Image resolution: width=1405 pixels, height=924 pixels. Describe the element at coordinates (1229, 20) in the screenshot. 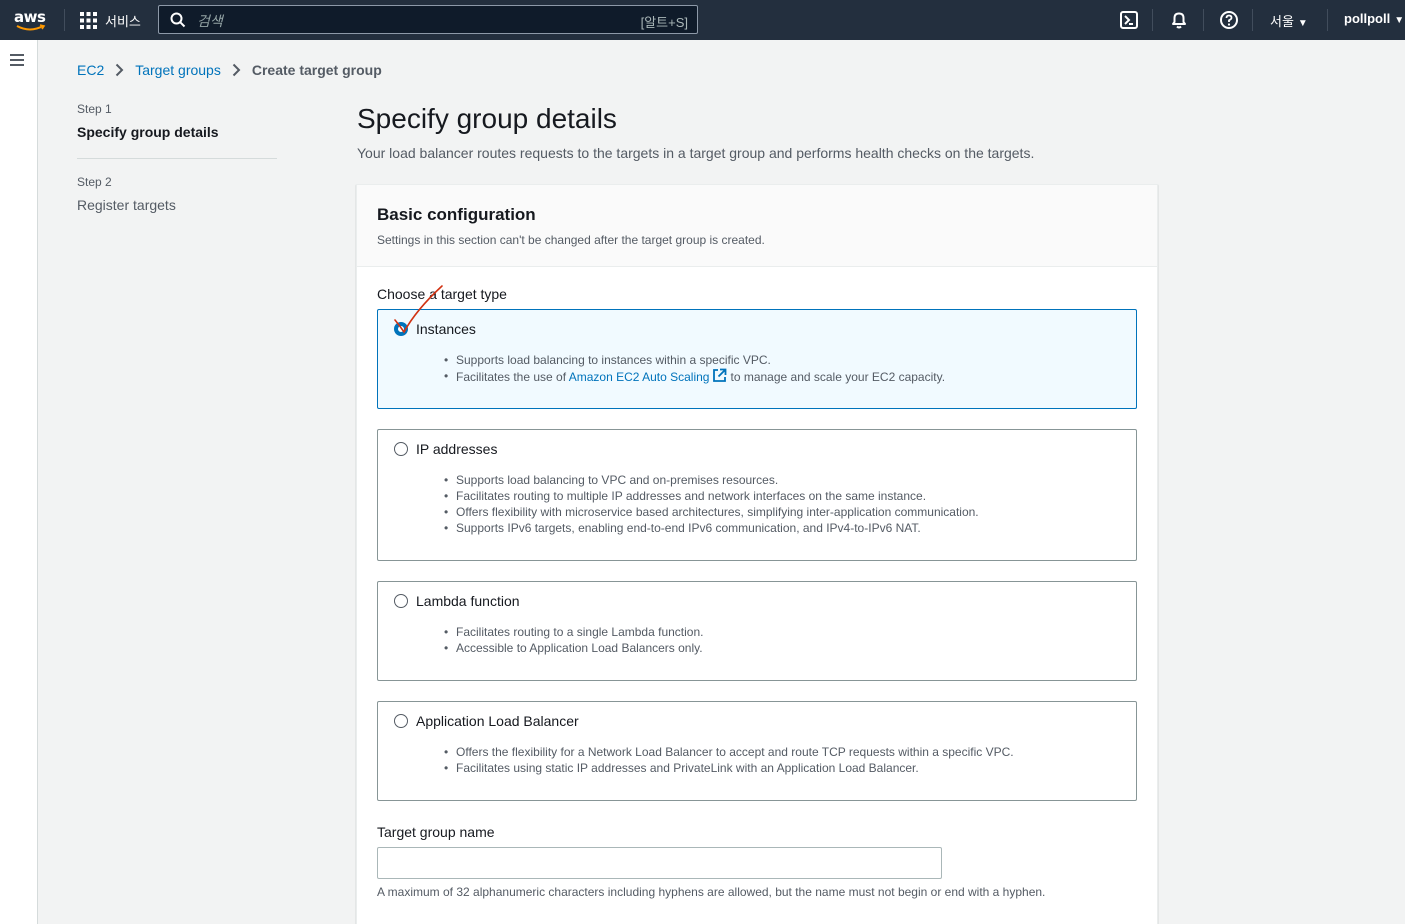

I see `help-icon` at that location.